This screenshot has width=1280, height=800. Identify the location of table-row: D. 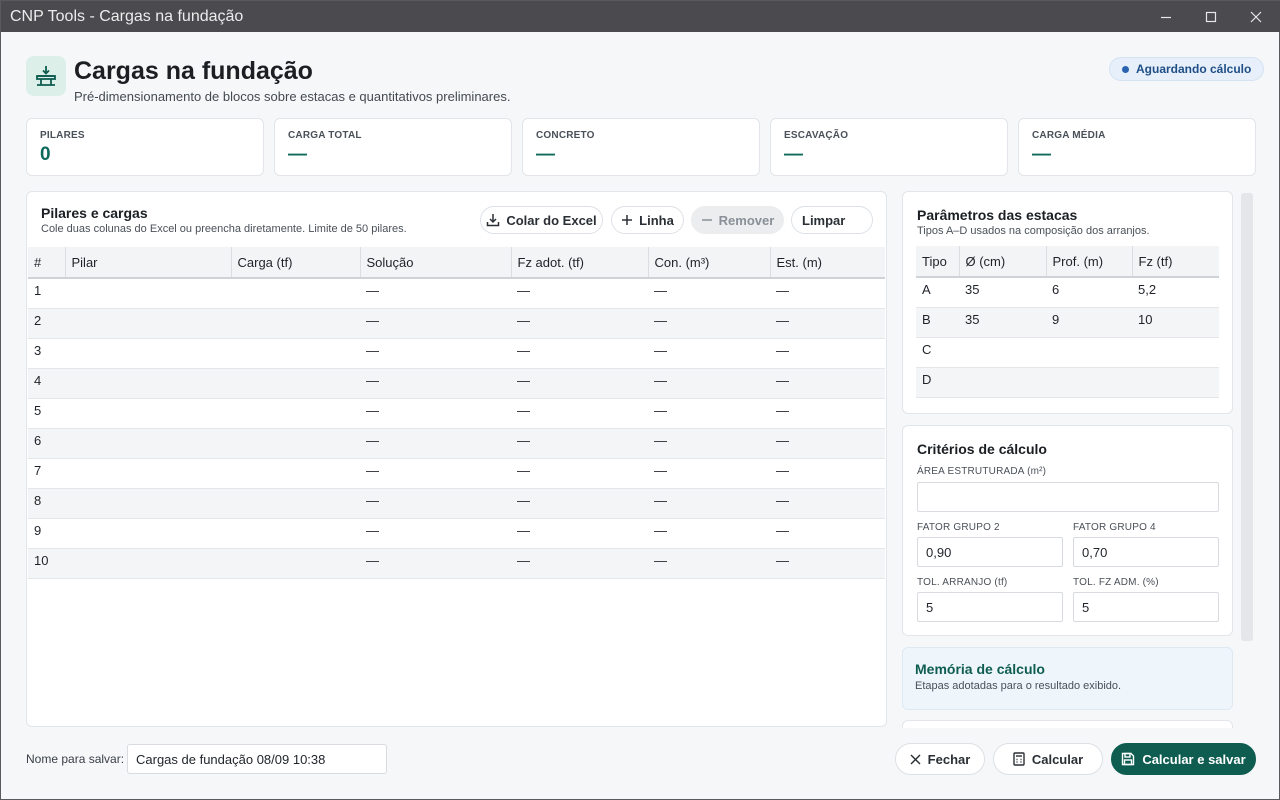
(1067, 382).